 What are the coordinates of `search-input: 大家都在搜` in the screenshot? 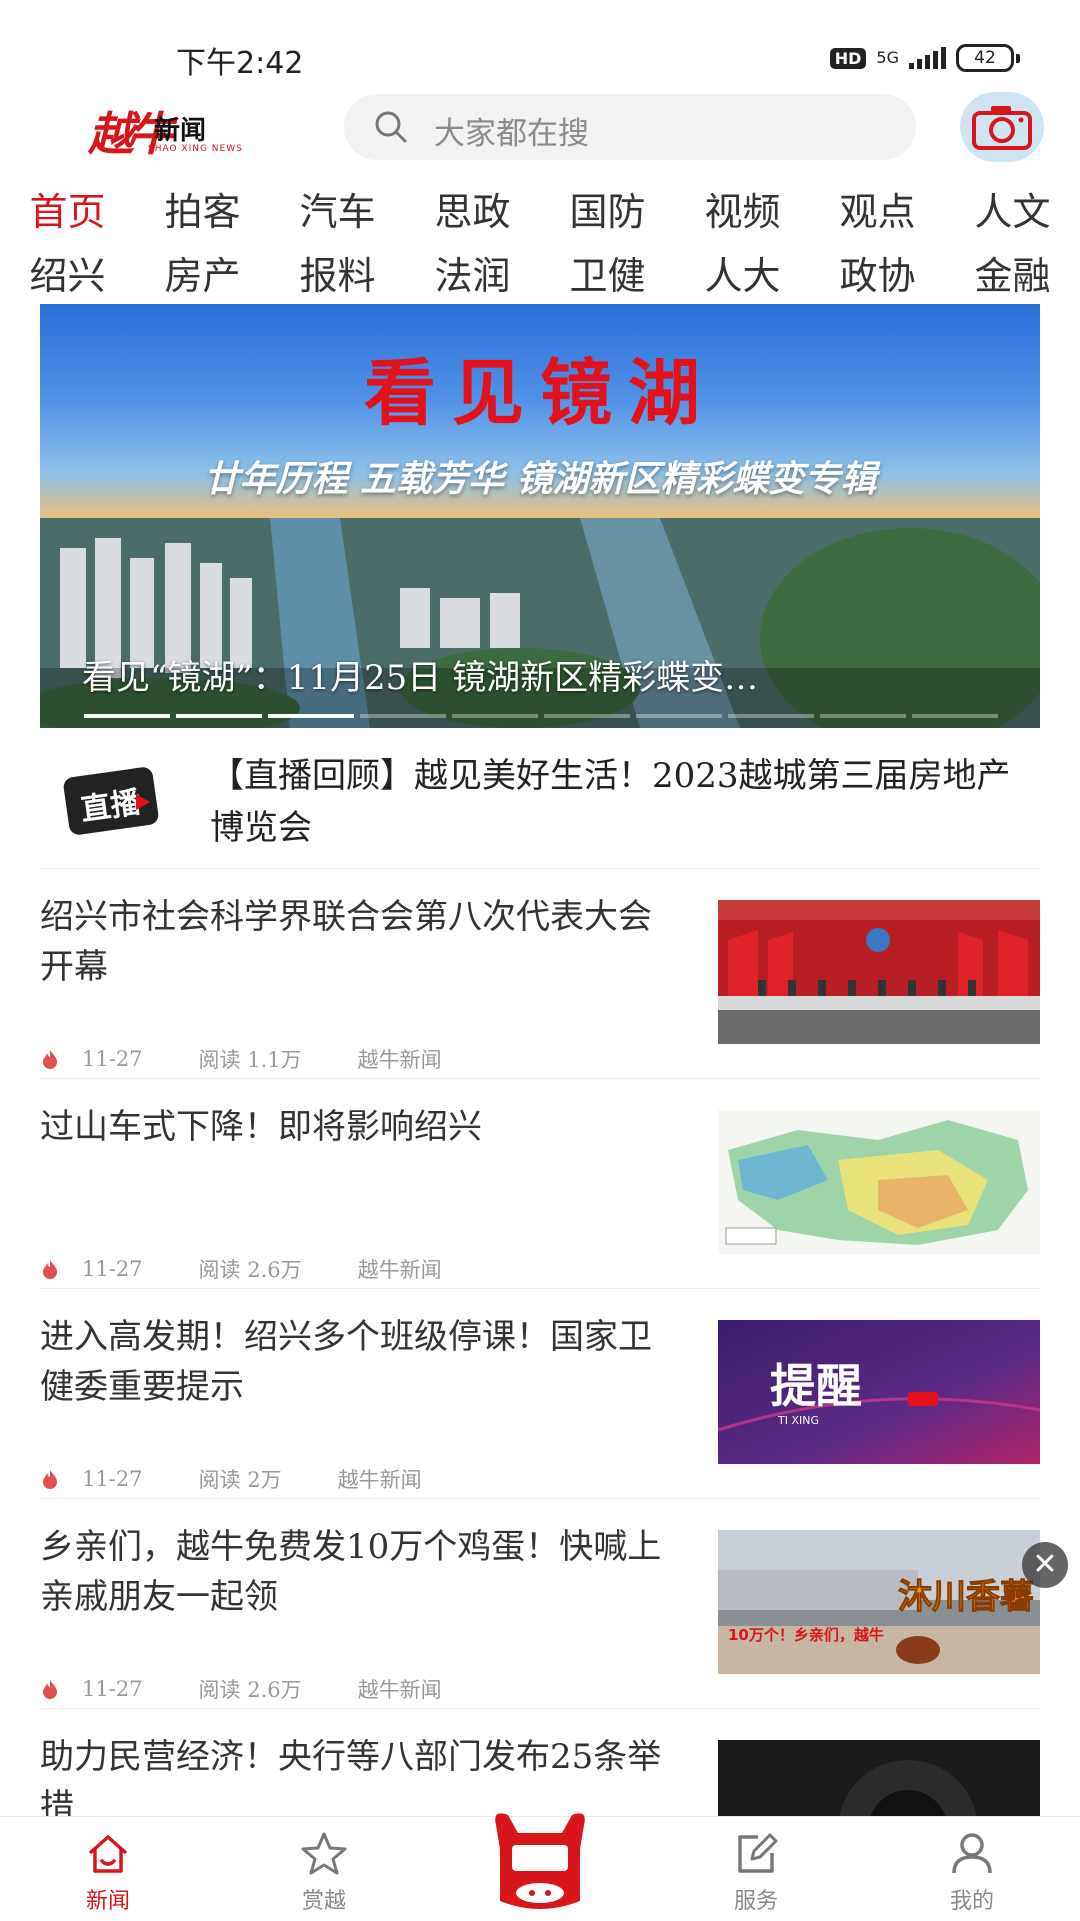 It's located at (630, 127).